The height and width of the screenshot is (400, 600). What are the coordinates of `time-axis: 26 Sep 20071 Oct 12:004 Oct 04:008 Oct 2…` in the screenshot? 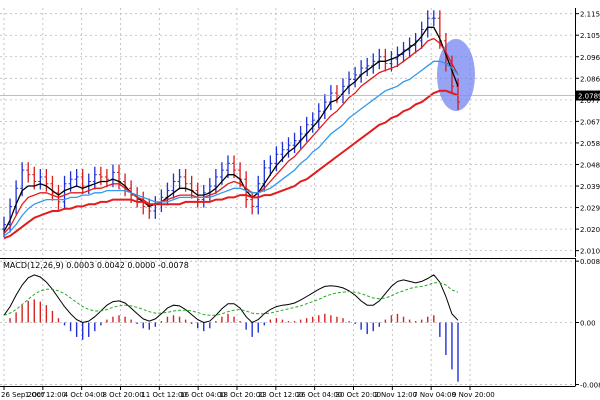 It's located at (248, 392).